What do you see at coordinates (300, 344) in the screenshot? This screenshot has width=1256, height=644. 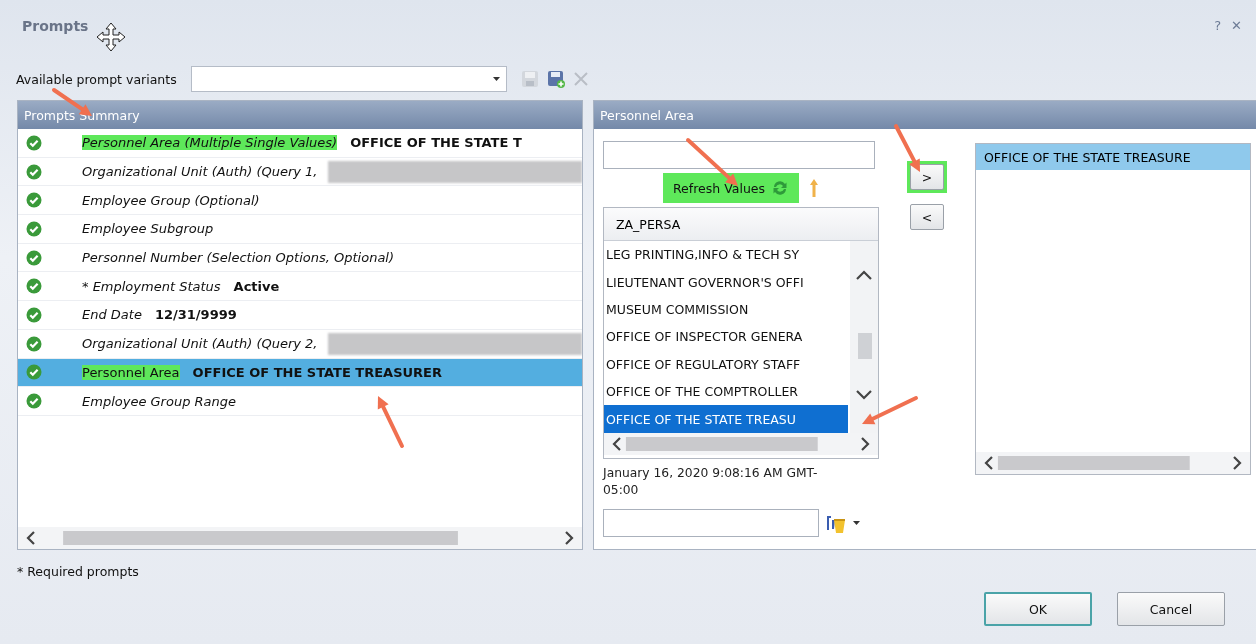 I see `prompt-row: Organizational Unit (Auth) (Query 2,` at bounding box center [300, 344].